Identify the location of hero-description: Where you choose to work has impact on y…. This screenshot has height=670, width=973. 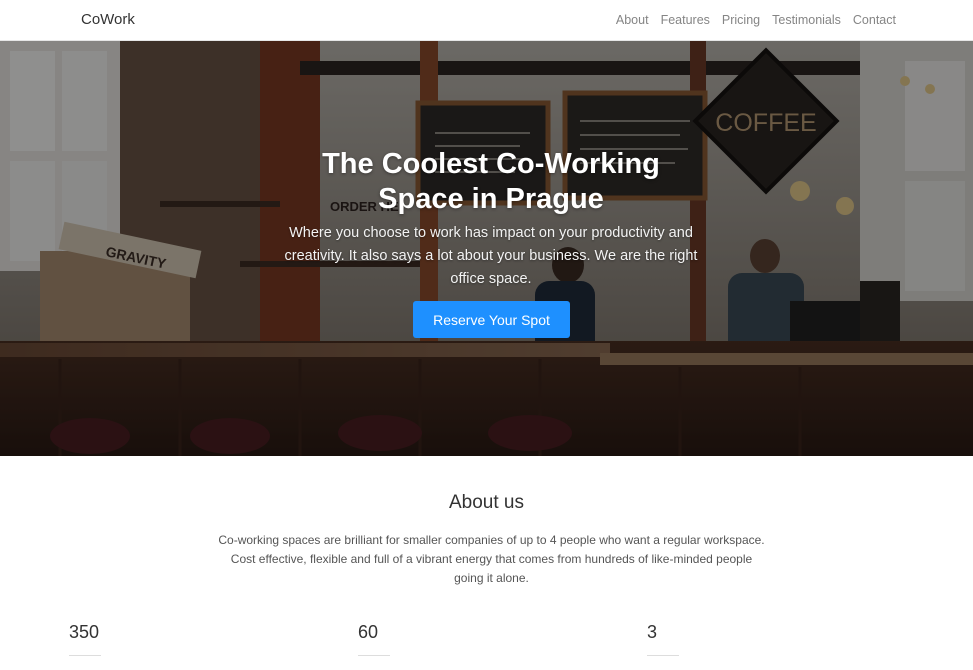
(491, 256).